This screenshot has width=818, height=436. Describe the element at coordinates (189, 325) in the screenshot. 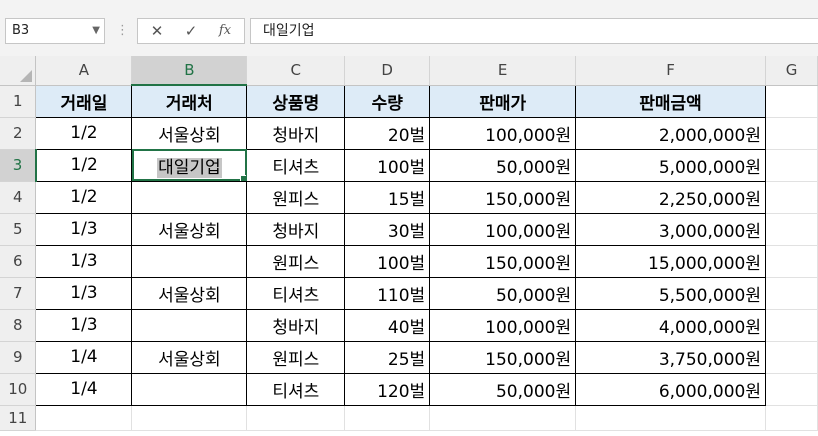

I see `cell-b8` at that location.